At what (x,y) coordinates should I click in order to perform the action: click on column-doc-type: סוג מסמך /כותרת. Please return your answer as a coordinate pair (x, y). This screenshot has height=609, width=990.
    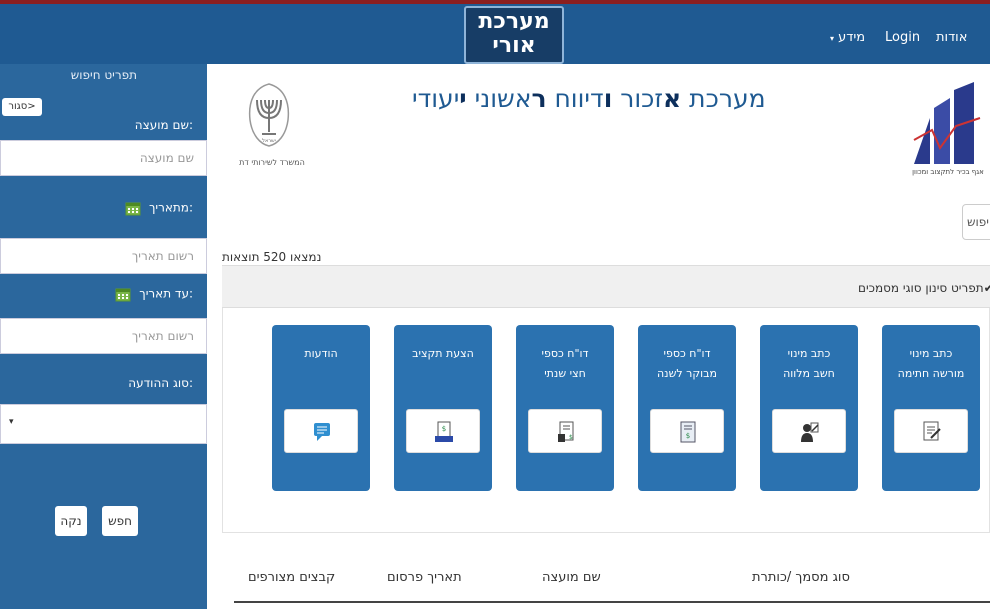
    Looking at the image, I should click on (801, 577).